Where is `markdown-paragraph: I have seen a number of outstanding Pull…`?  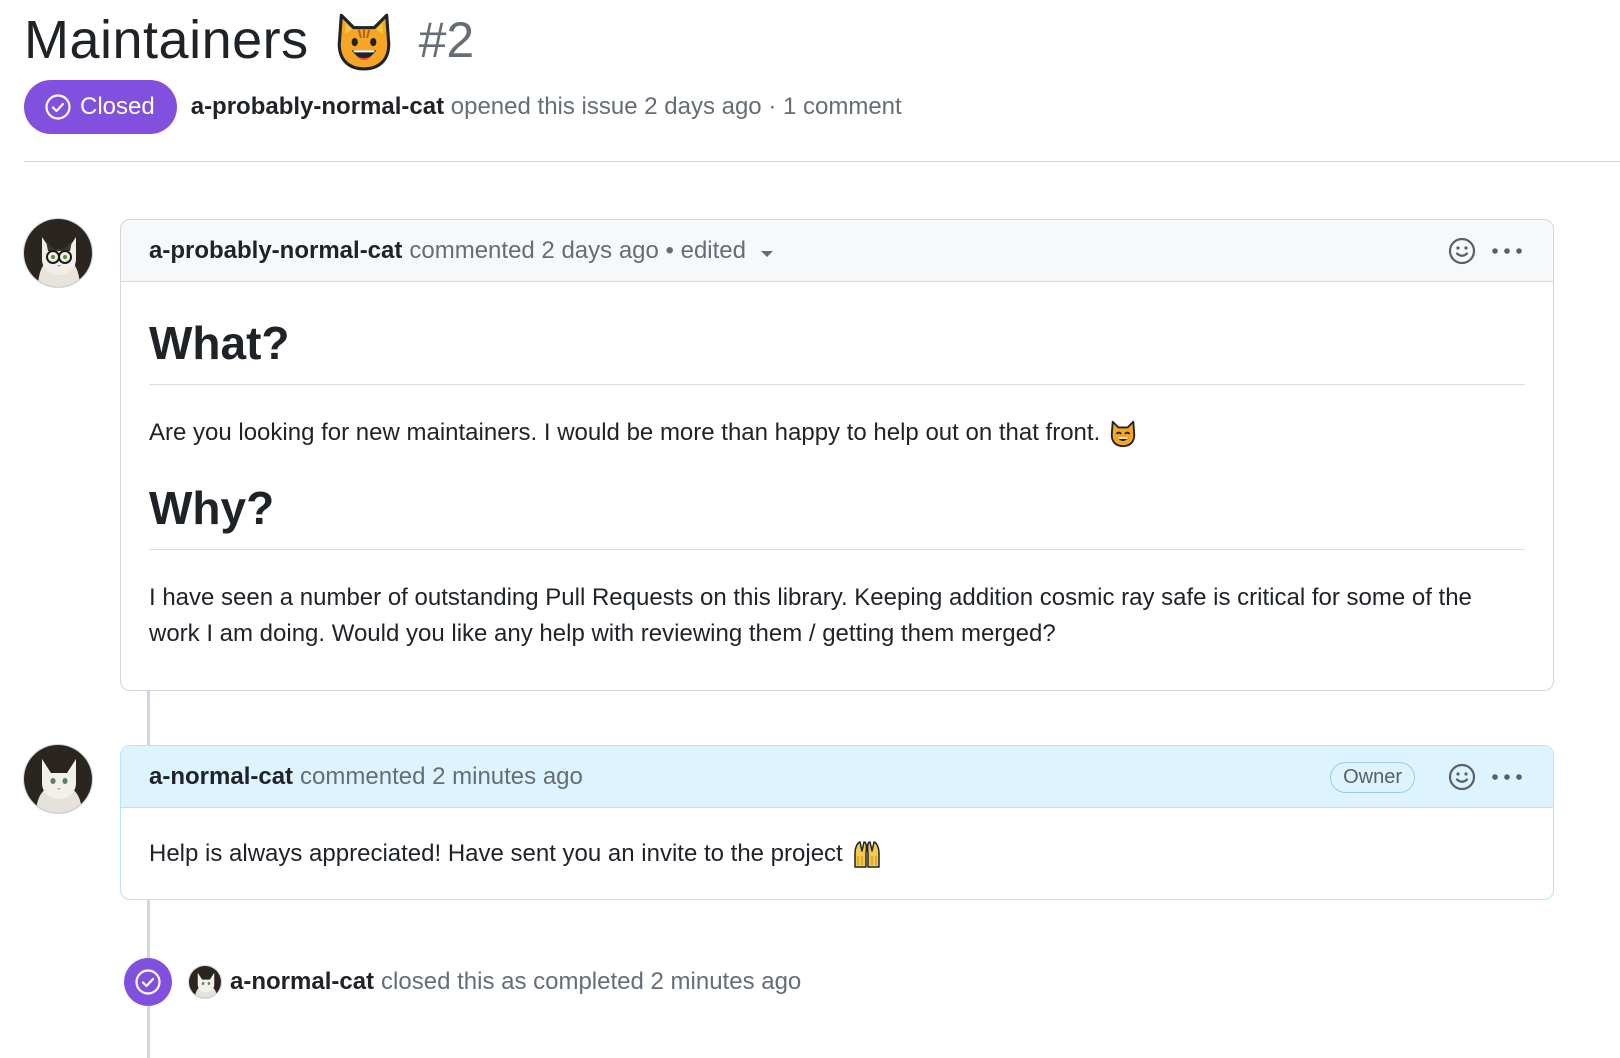 markdown-paragraph: I have seen a number of outstanding Pull… is located at coordinates (810, 615).